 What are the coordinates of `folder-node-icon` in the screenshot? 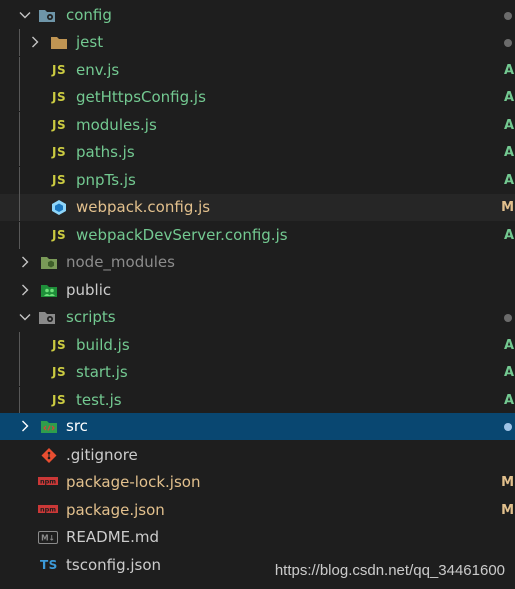 It's located at (49, 263).